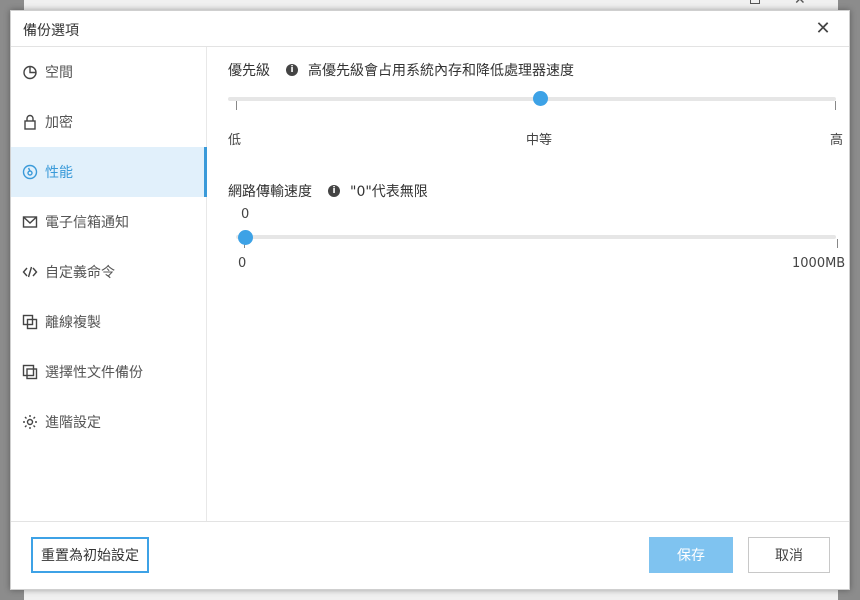 The width and height of the screenshot is (860, 600). I want to click on network-row: 網路傳輸速度 i "0"代表無限, so click(328, 191).